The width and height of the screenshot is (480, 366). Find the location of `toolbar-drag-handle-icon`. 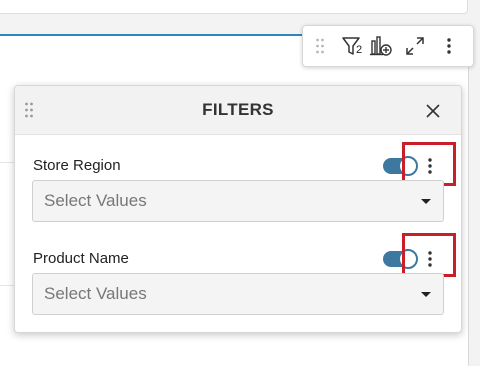

toolbar-drag-handle-icon is located at coordinates (320, 46).